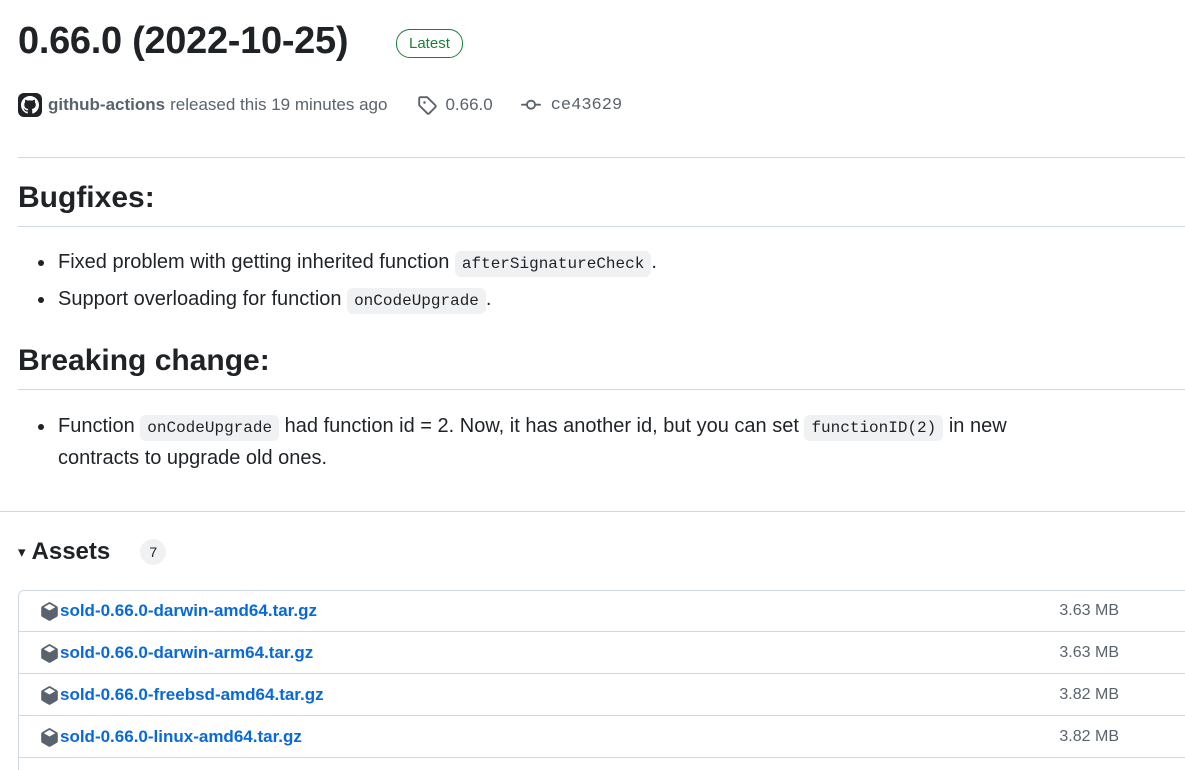 The image size is (1185, 770). I want to click on asset-link: sold-0.66.0-freebsd-amd64.tar.gz, so click(192, 695).